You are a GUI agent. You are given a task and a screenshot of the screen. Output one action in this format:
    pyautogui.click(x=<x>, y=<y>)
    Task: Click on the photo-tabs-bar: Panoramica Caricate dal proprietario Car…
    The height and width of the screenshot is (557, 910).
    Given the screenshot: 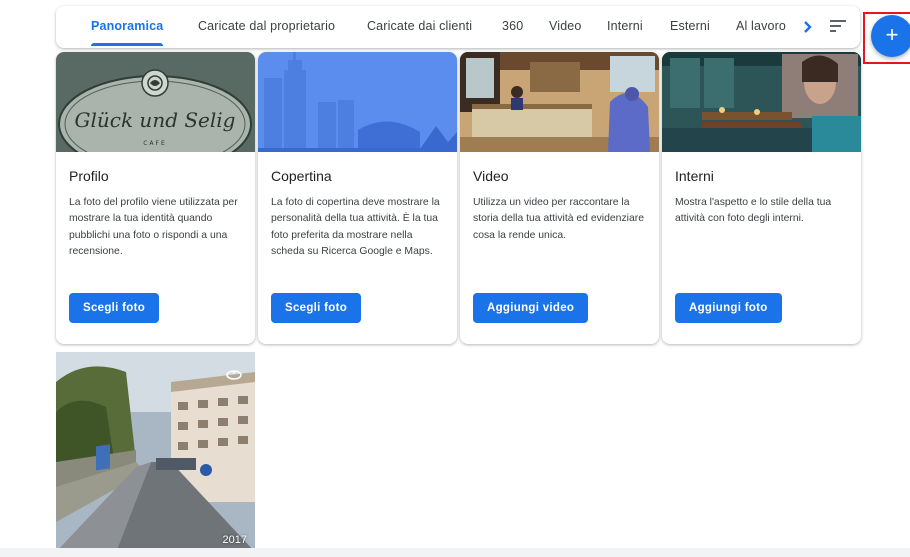 What is the action you would take?
    pyautogui.click(x=458, y=27)
    